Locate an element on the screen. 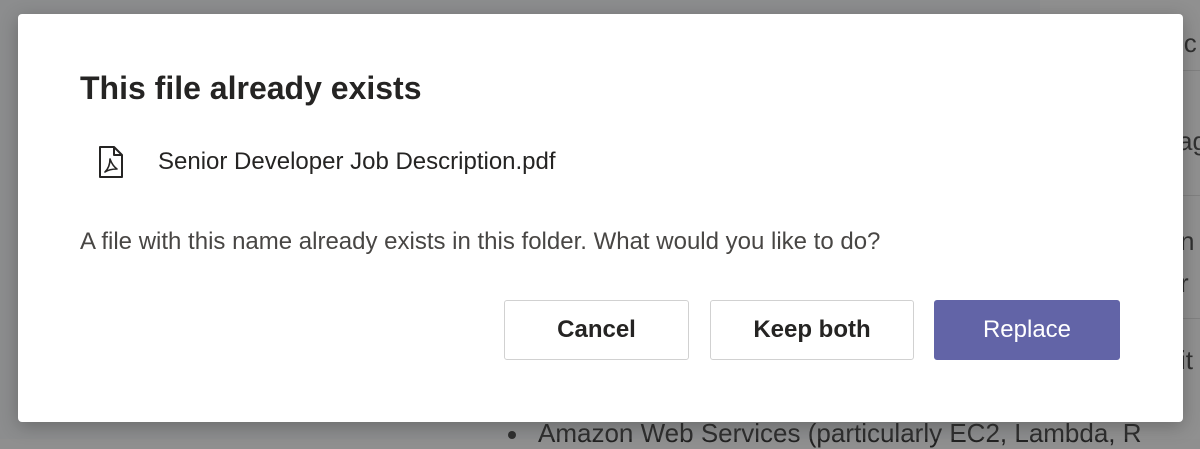  file-name: Senior Developer Job Description.pdf is located at coordinates (357, 161).